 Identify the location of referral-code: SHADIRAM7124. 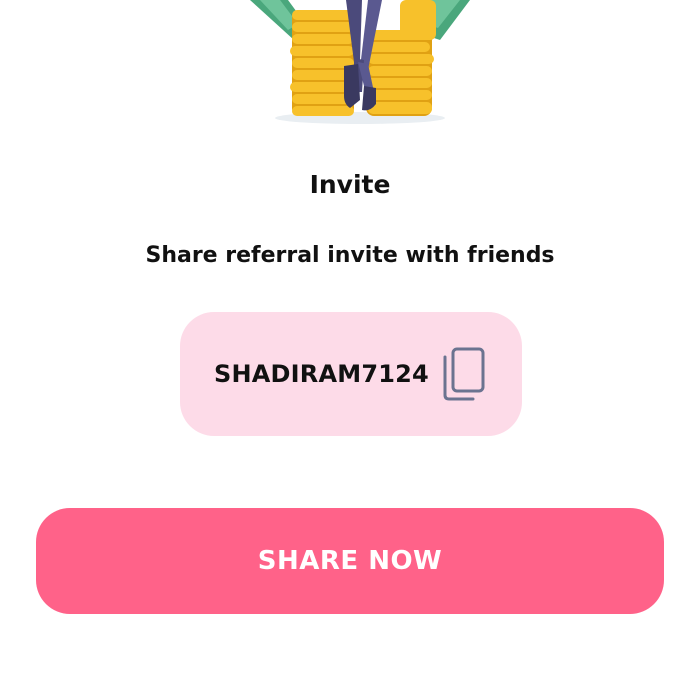
(321, 374).